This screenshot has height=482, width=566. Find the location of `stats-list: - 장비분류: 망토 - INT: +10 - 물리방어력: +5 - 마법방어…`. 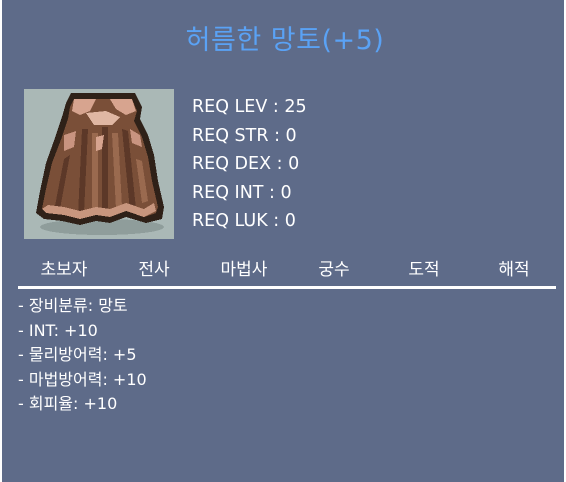

stats-list: - 장비분류: 망토 - INT: +10 - 물리방어력: +5 - 마법방어… is located at coordinates (82, 355).